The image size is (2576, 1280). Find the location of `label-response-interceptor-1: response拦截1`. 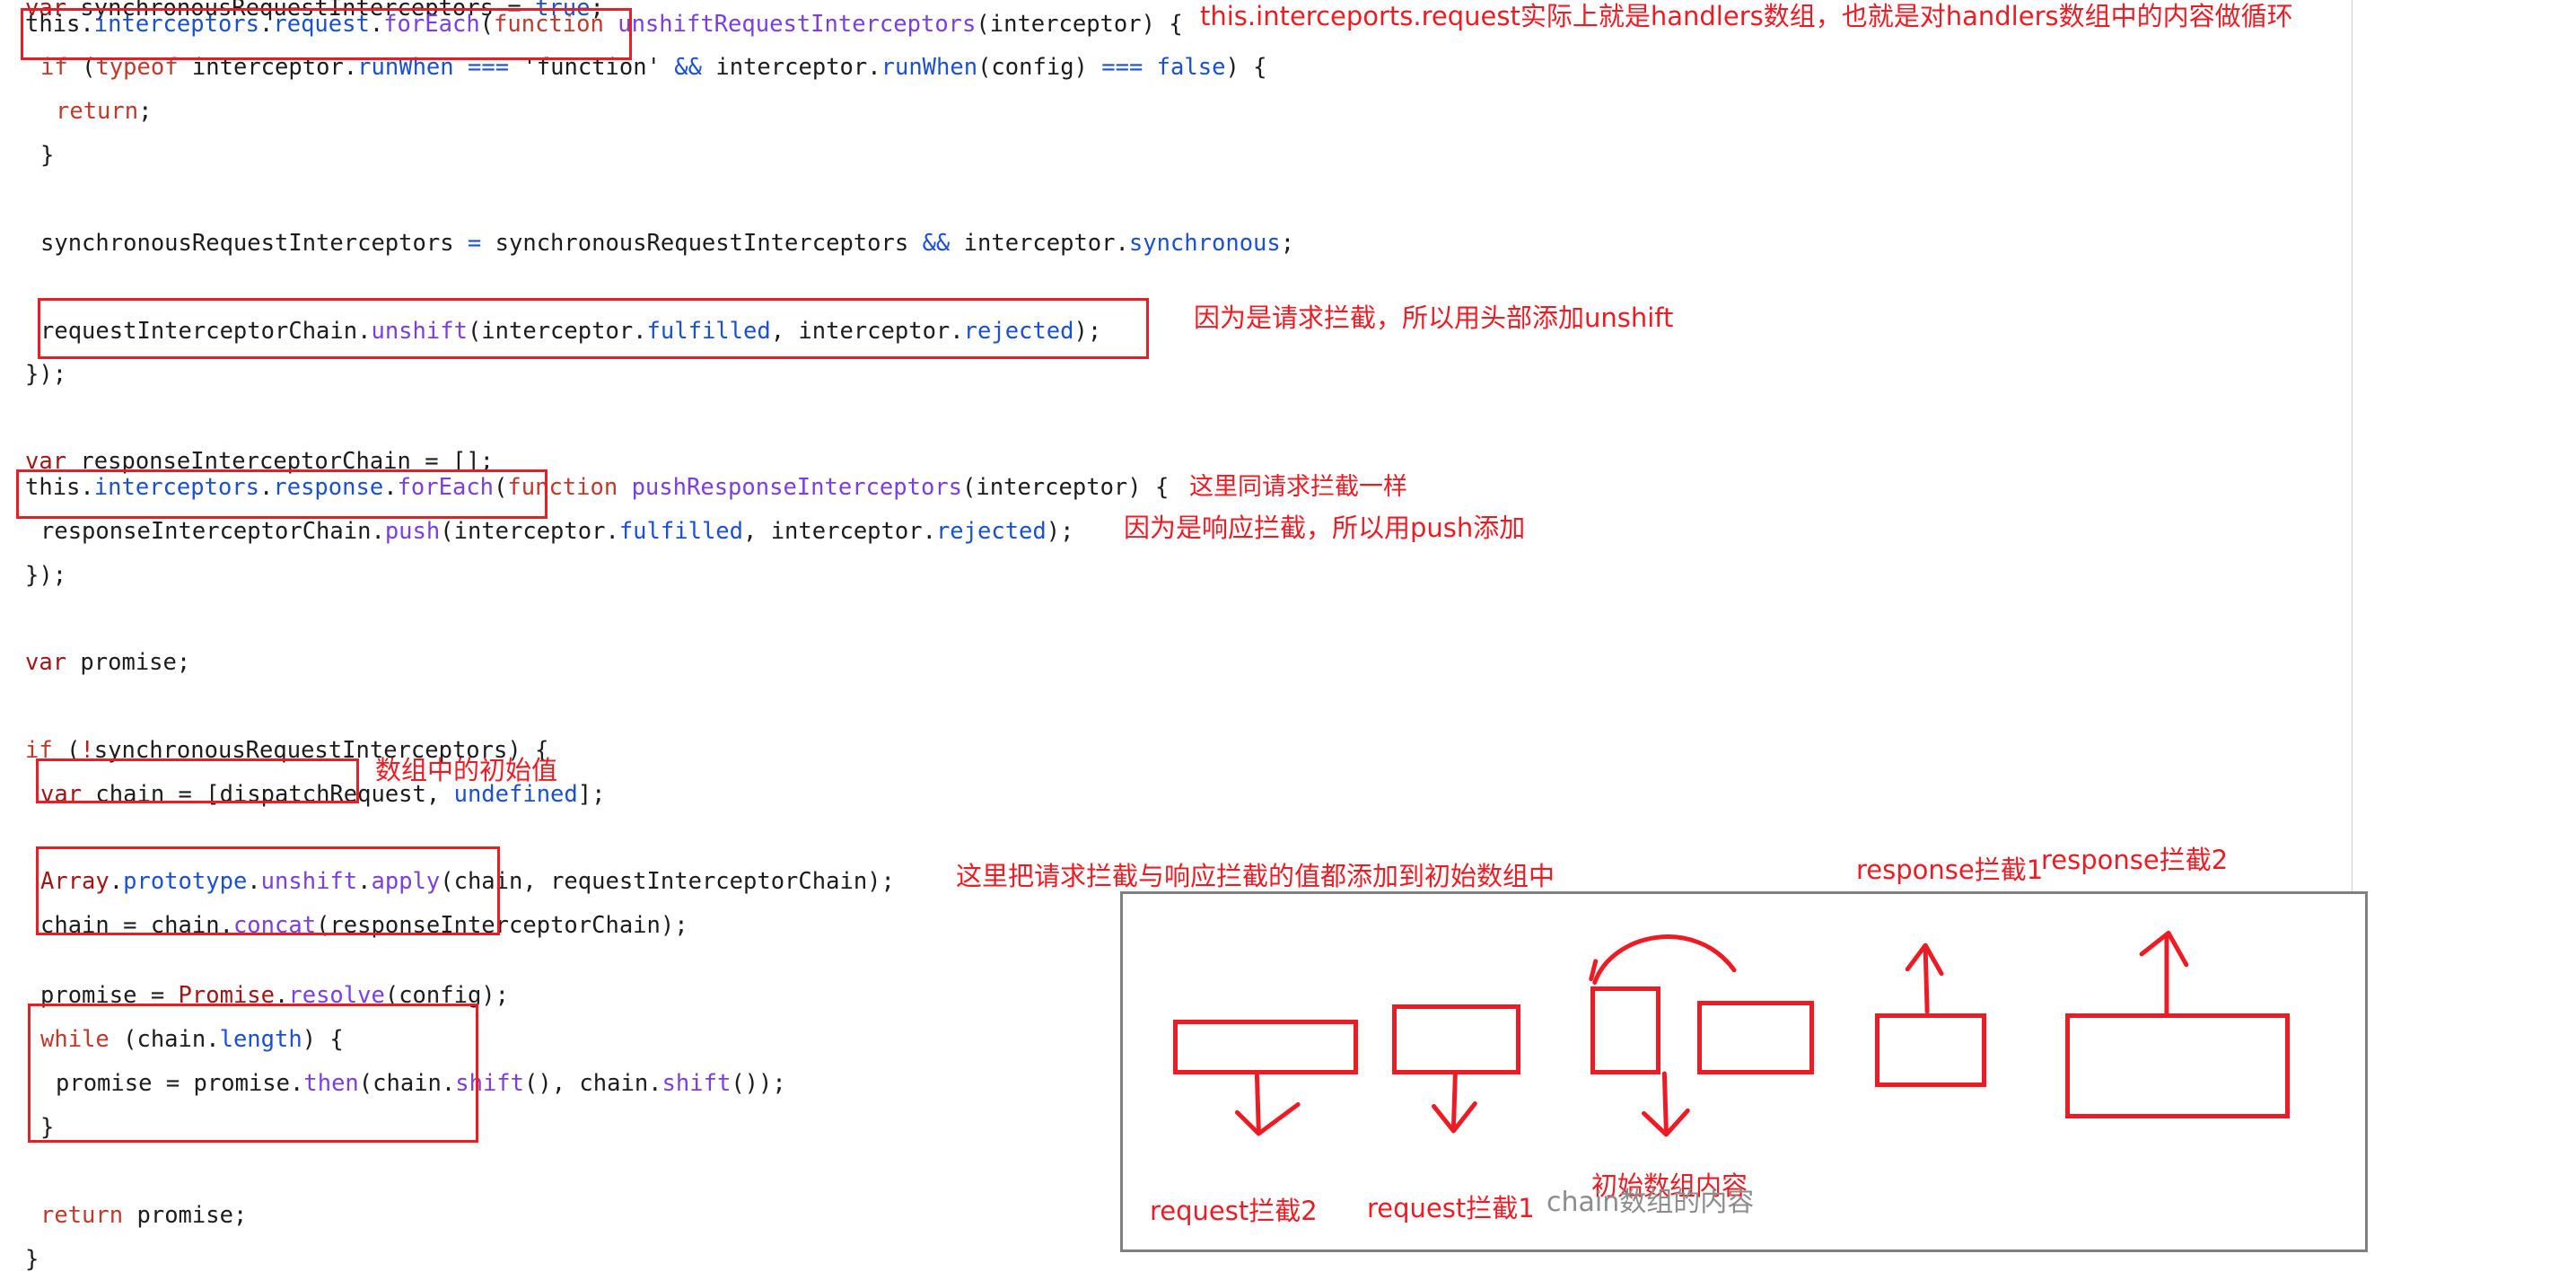

label-response-interceptor-1: response拦截1 is located at coordinates (1950, 870).